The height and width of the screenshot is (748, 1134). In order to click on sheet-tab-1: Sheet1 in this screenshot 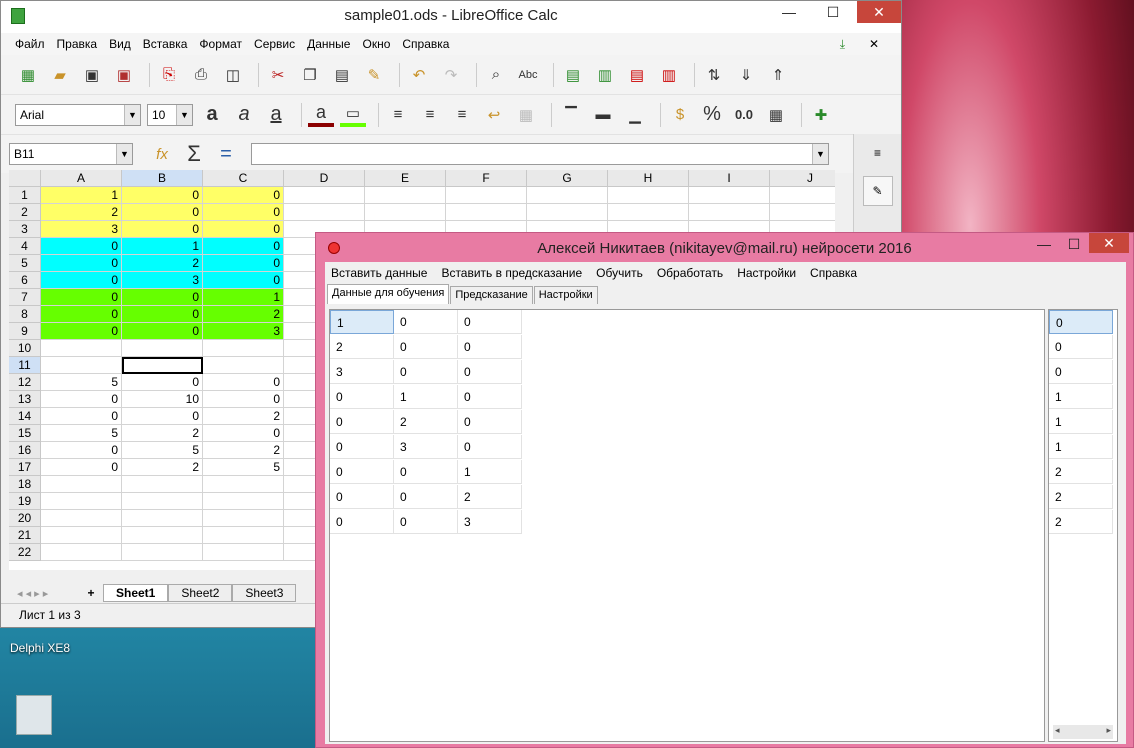, I will do `click(136, 593)`.